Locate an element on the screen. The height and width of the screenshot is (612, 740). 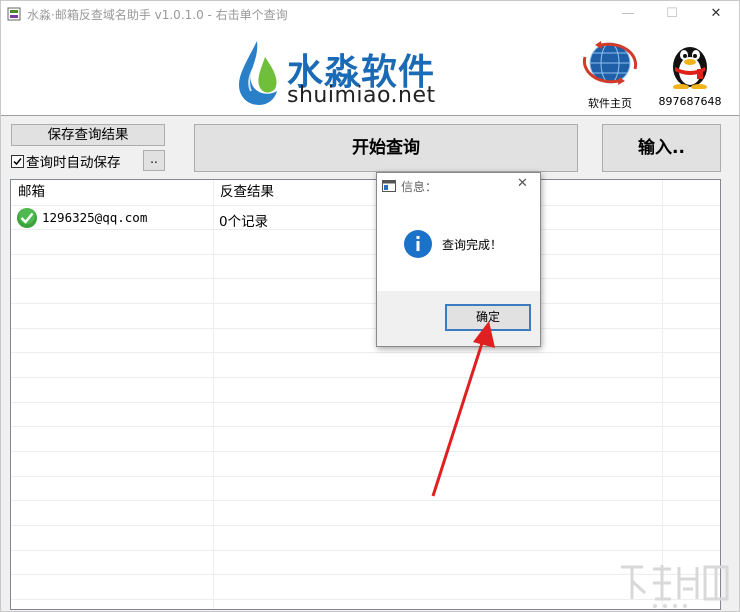
qq-number: 897687648 is located at coordinates (690, 101).